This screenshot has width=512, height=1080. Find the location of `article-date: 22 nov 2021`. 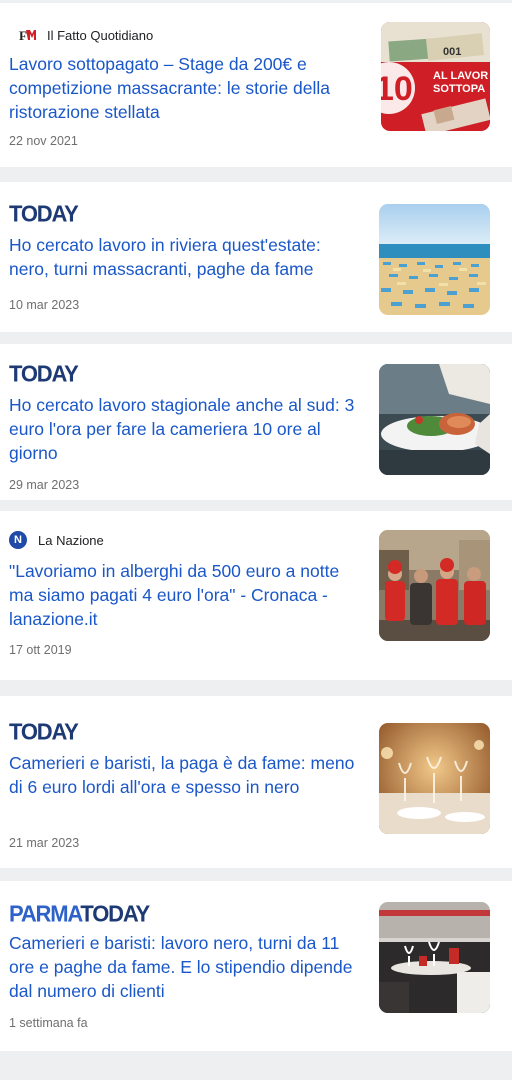

article-date: 22 nov 2021 is located at coordinates (43, 141).